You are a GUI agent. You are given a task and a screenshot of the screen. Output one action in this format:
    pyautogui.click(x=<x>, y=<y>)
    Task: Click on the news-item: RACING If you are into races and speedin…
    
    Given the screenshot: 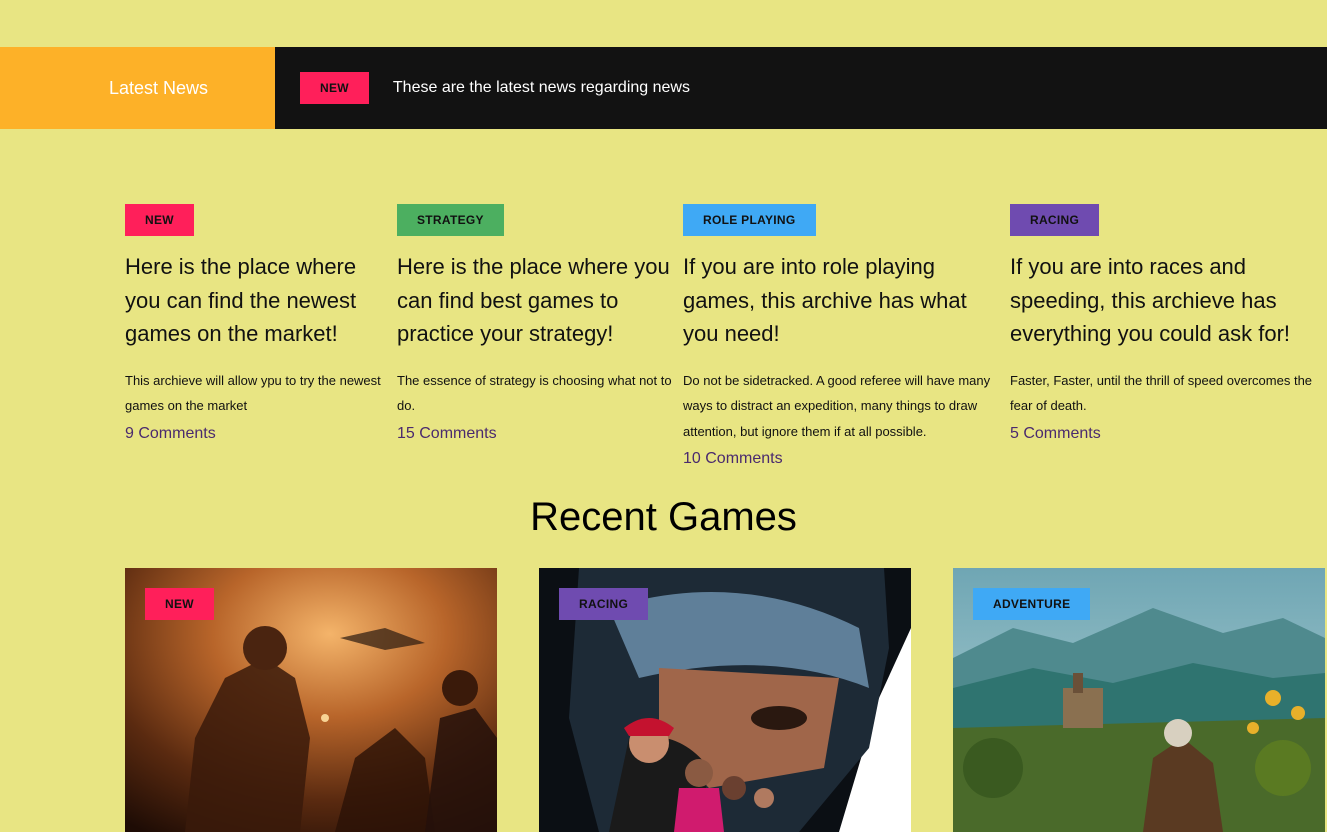 What is the action you would take?
    pyautogui.click(x=1166, y=324)
    